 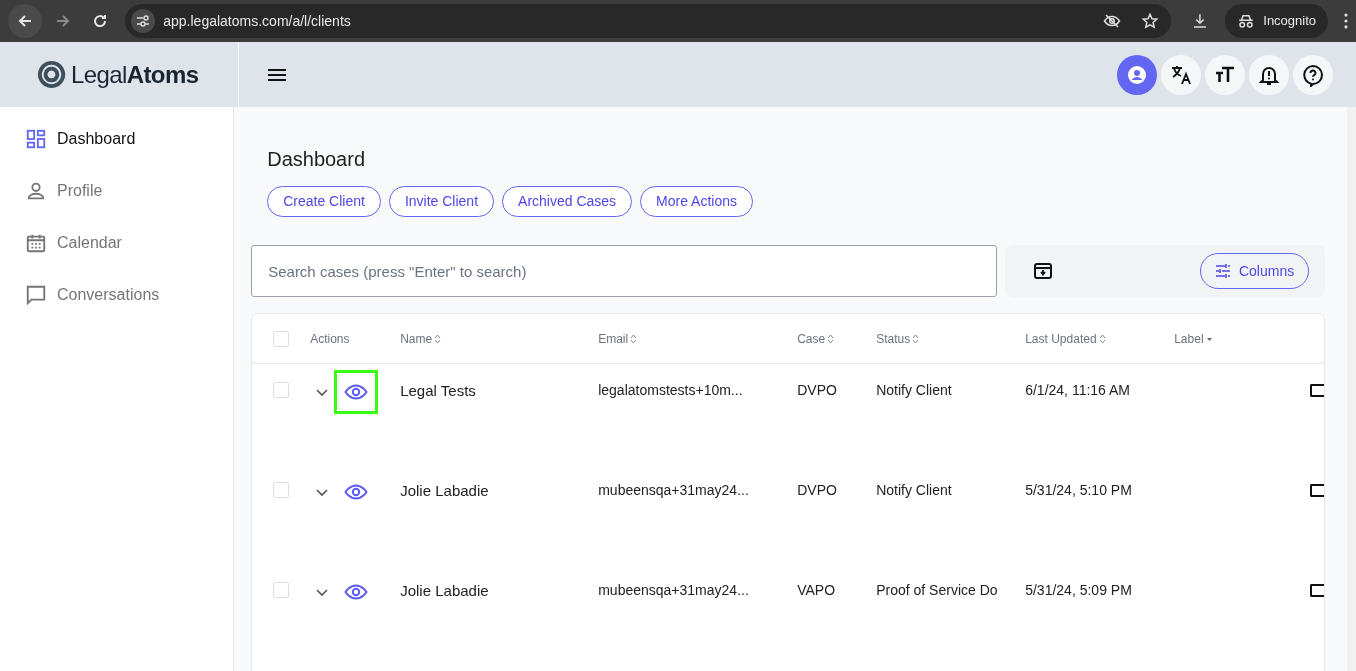 What do you see at coordinates (51, 74) in the screenshot?
I see `logo-icon` at bounding box center [51, 74].